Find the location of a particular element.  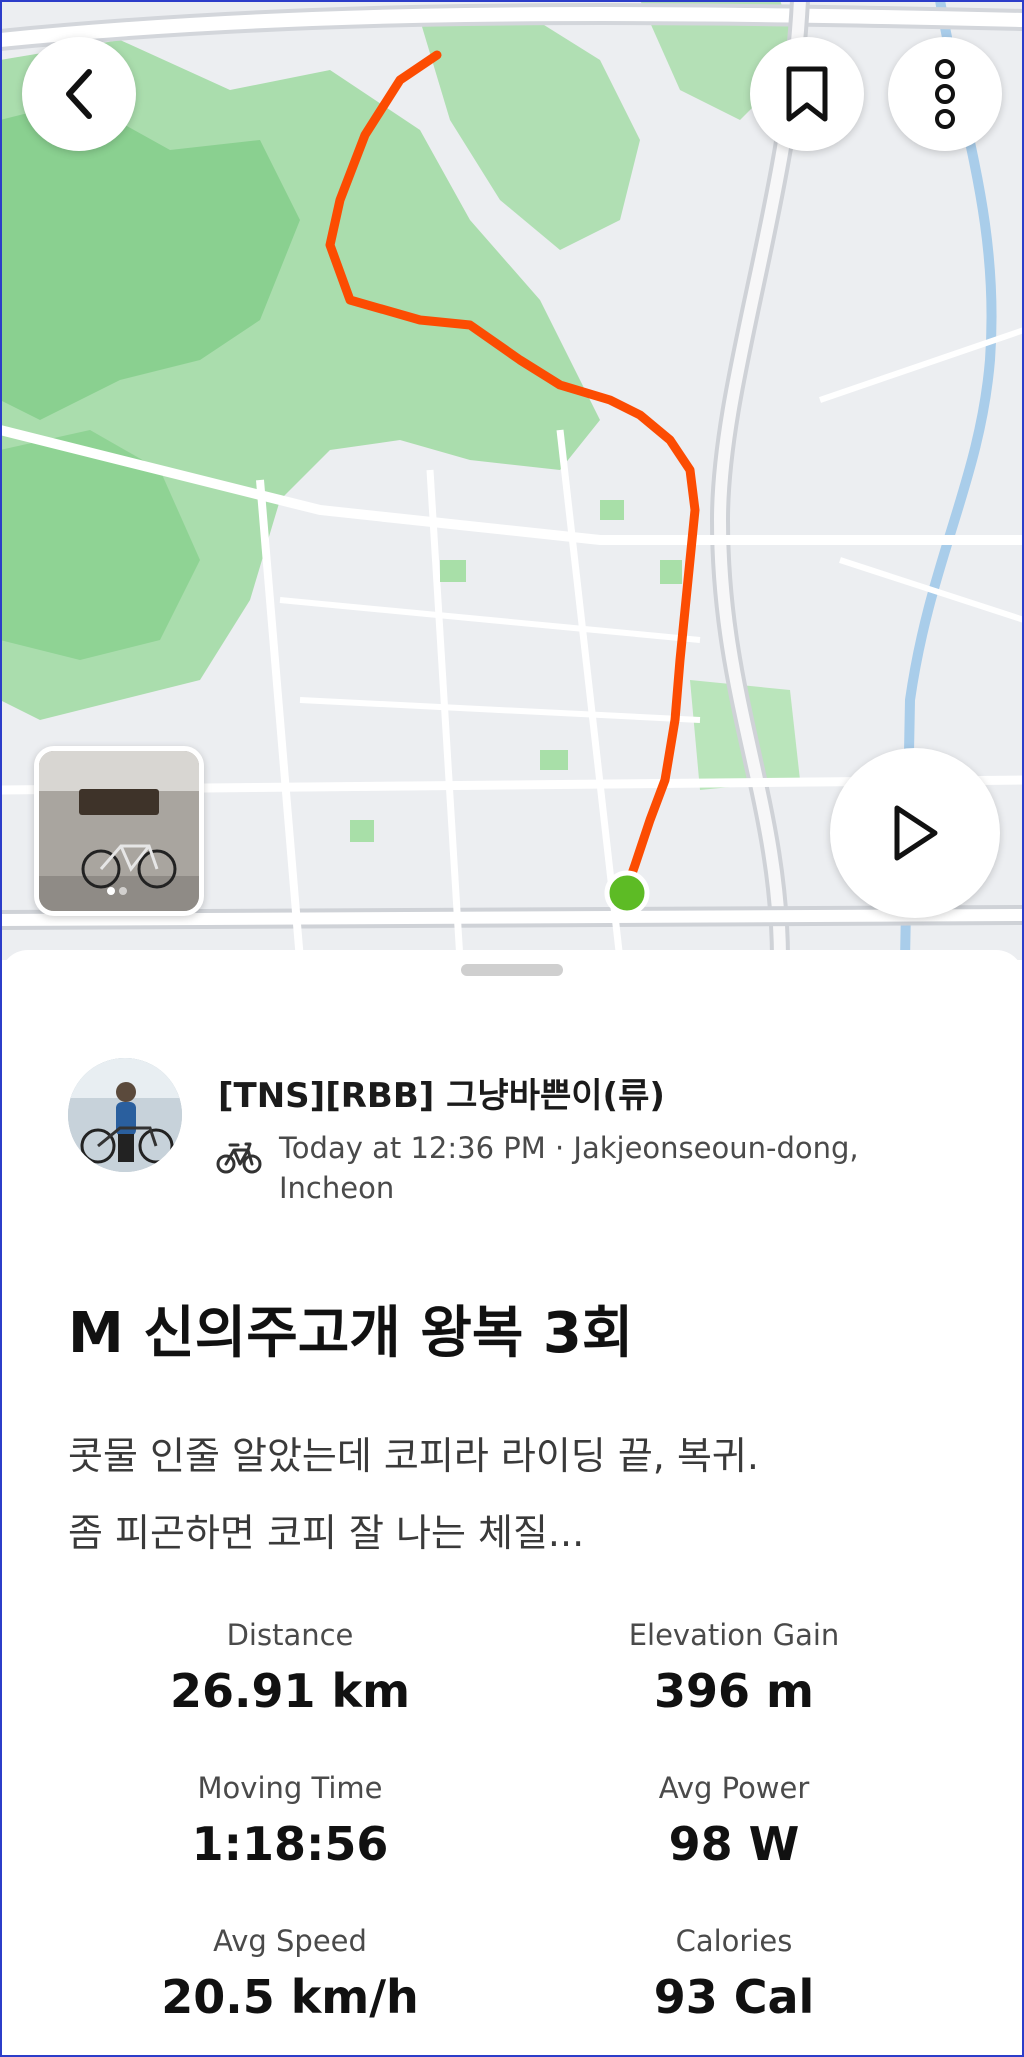

stat-value: 93 Cal is located at coordinates (734, 1997).